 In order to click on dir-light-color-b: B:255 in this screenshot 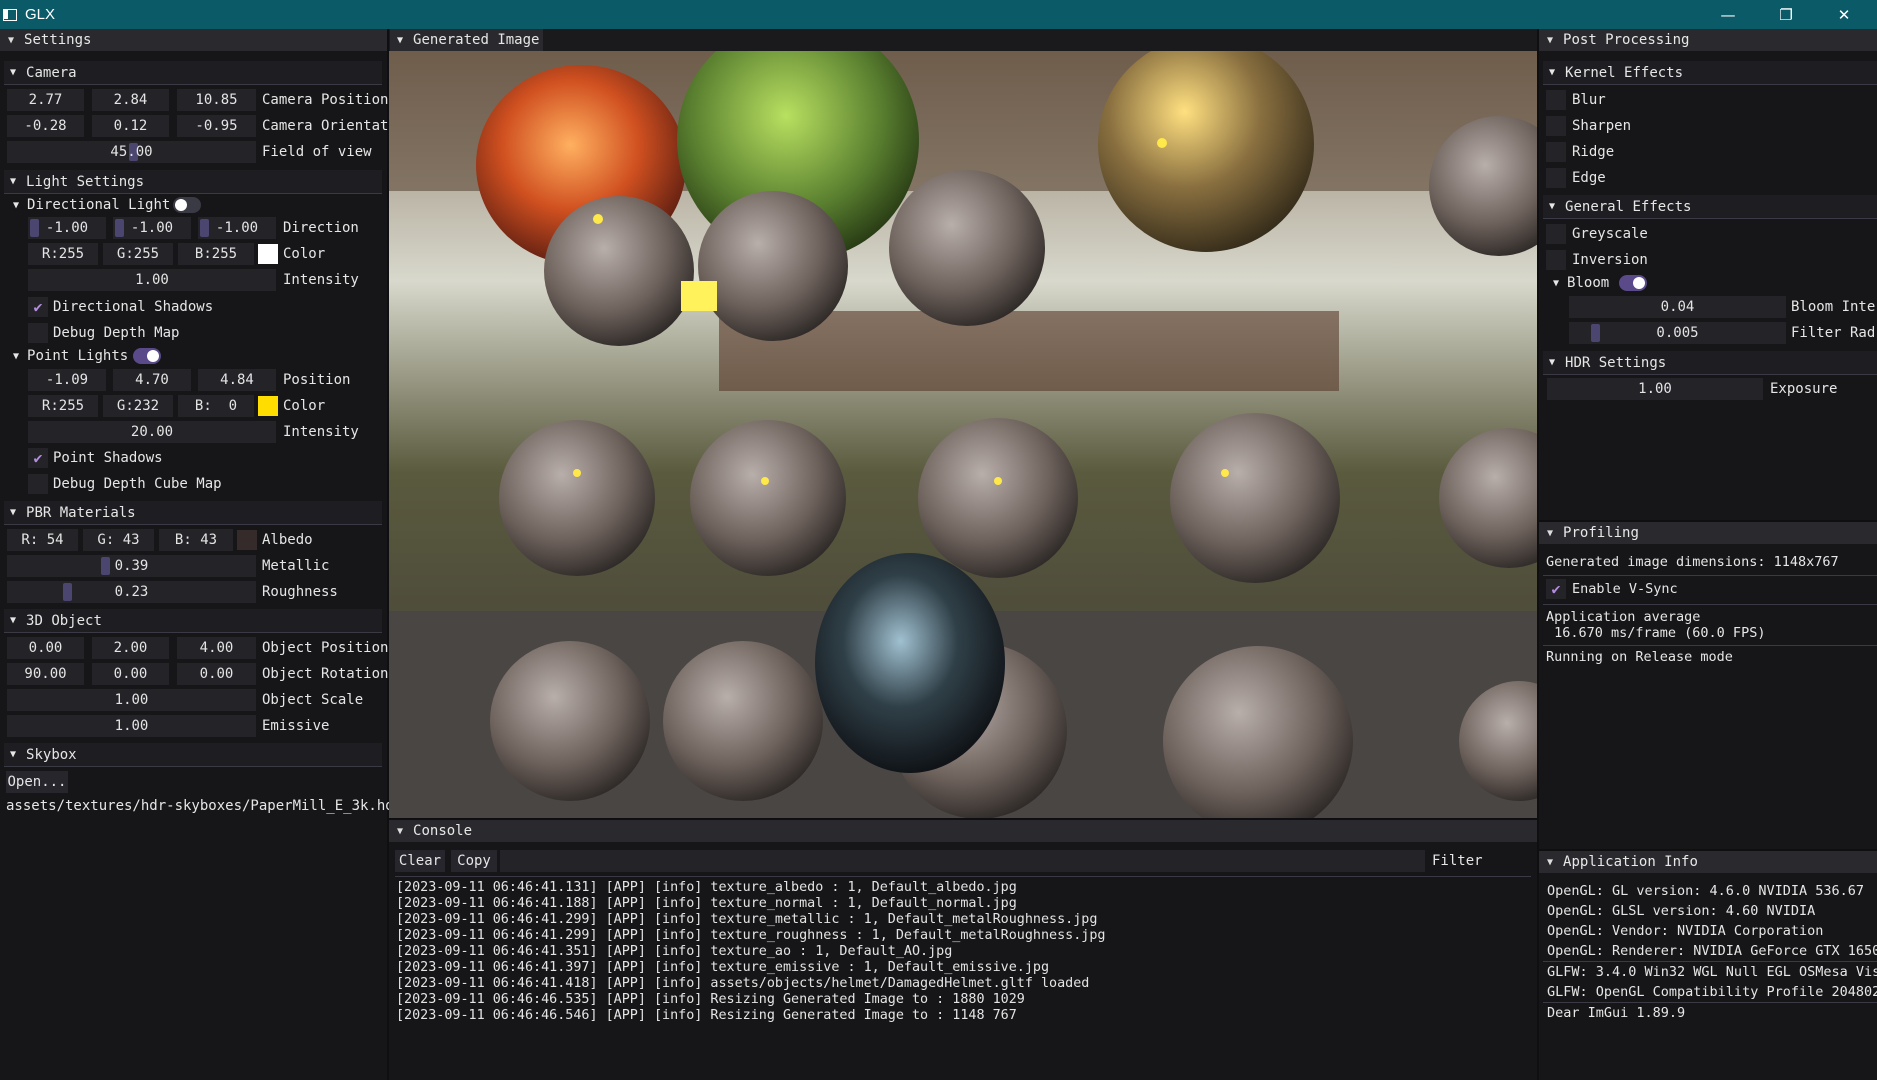, I will do `click(216, 254)`.